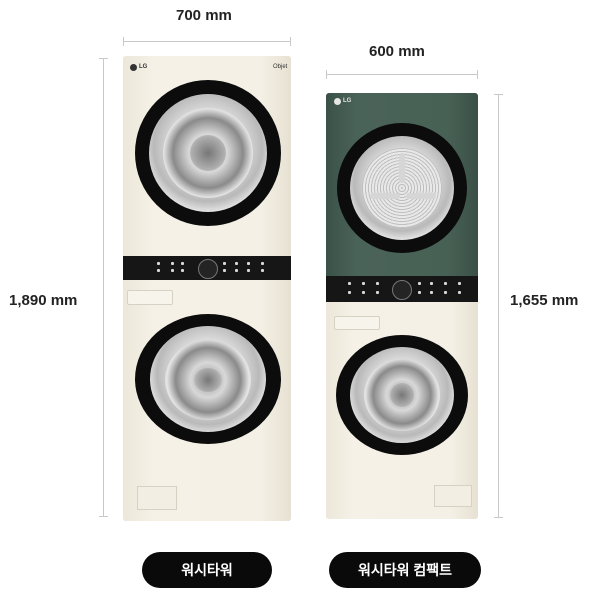 The width and height of the screenshot is (600, 600). I want to click on left-height-tick-top, so click(103, 58).